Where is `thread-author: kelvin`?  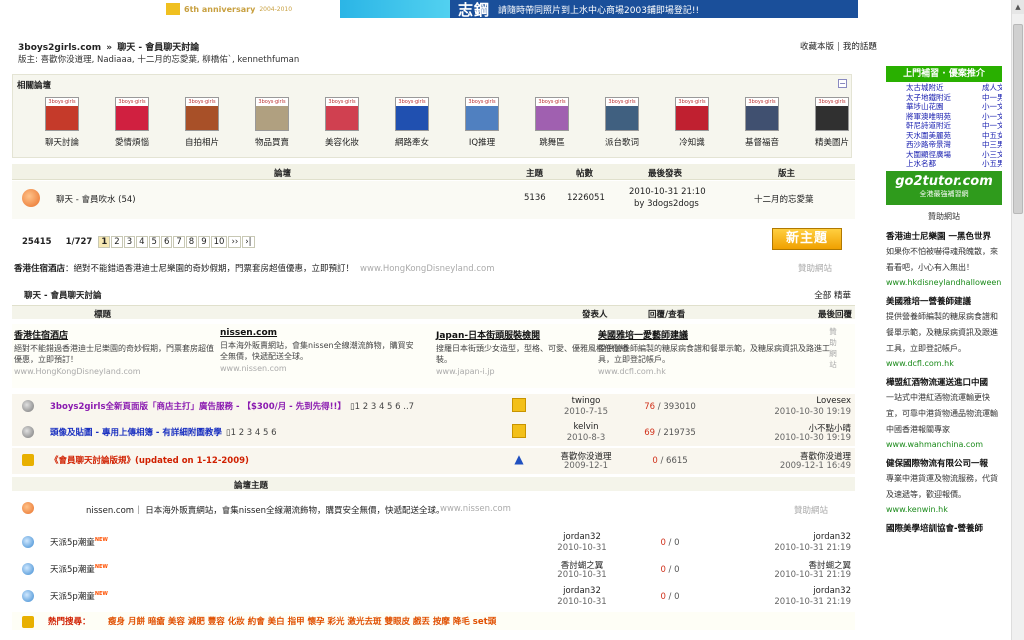 thread-author: kelvin is located at coordinates (586, 427).